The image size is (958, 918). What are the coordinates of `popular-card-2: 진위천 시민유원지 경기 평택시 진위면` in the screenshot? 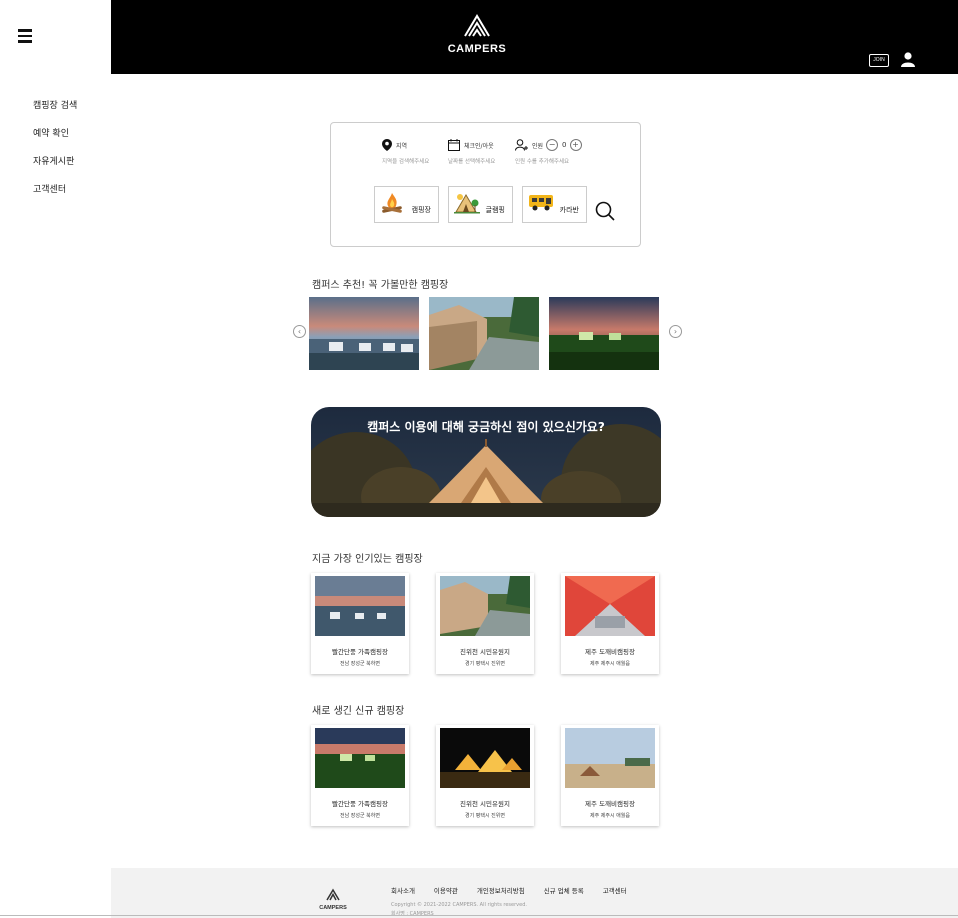 It's located at (485, 623).